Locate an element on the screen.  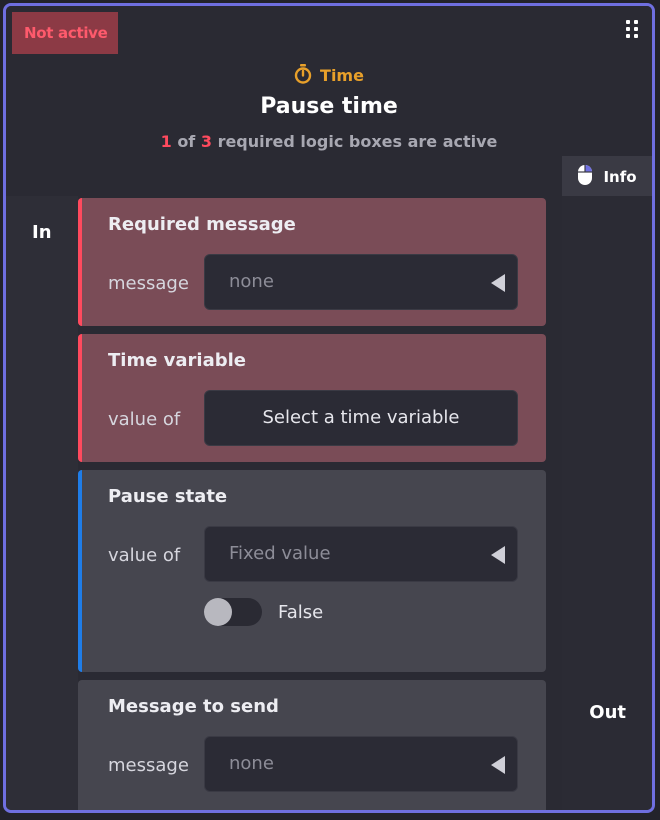
summary-text: required logic boxes are active is located at coordinates (357, 141).